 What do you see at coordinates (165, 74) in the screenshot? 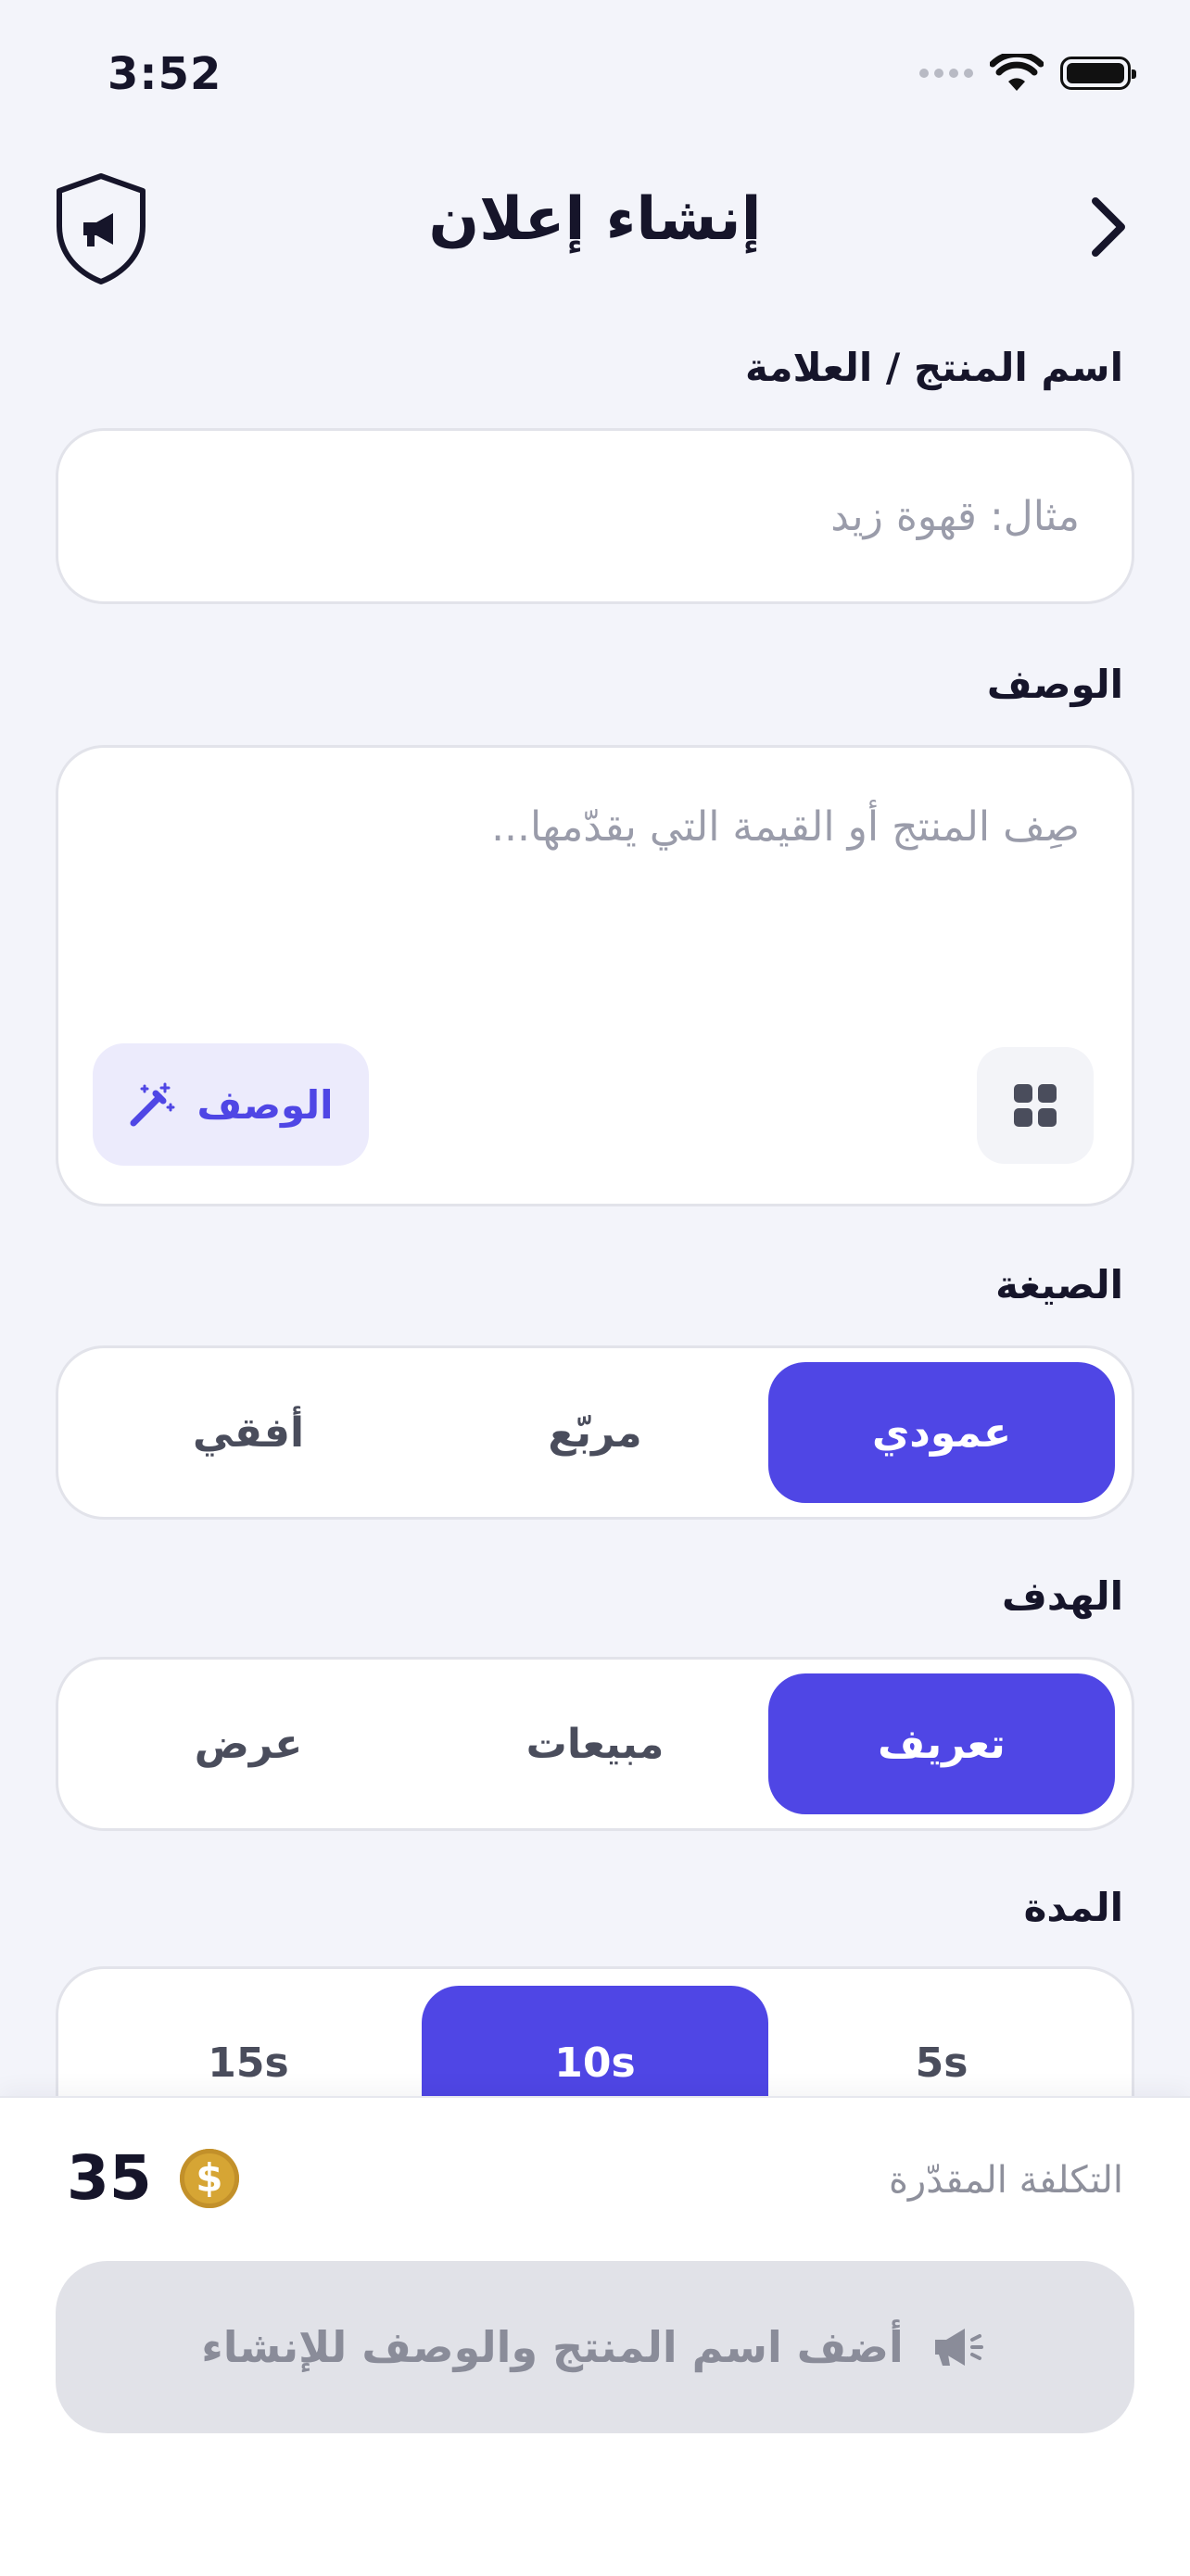
I see `status-time: 3:52` at bounding box center [165, 74].